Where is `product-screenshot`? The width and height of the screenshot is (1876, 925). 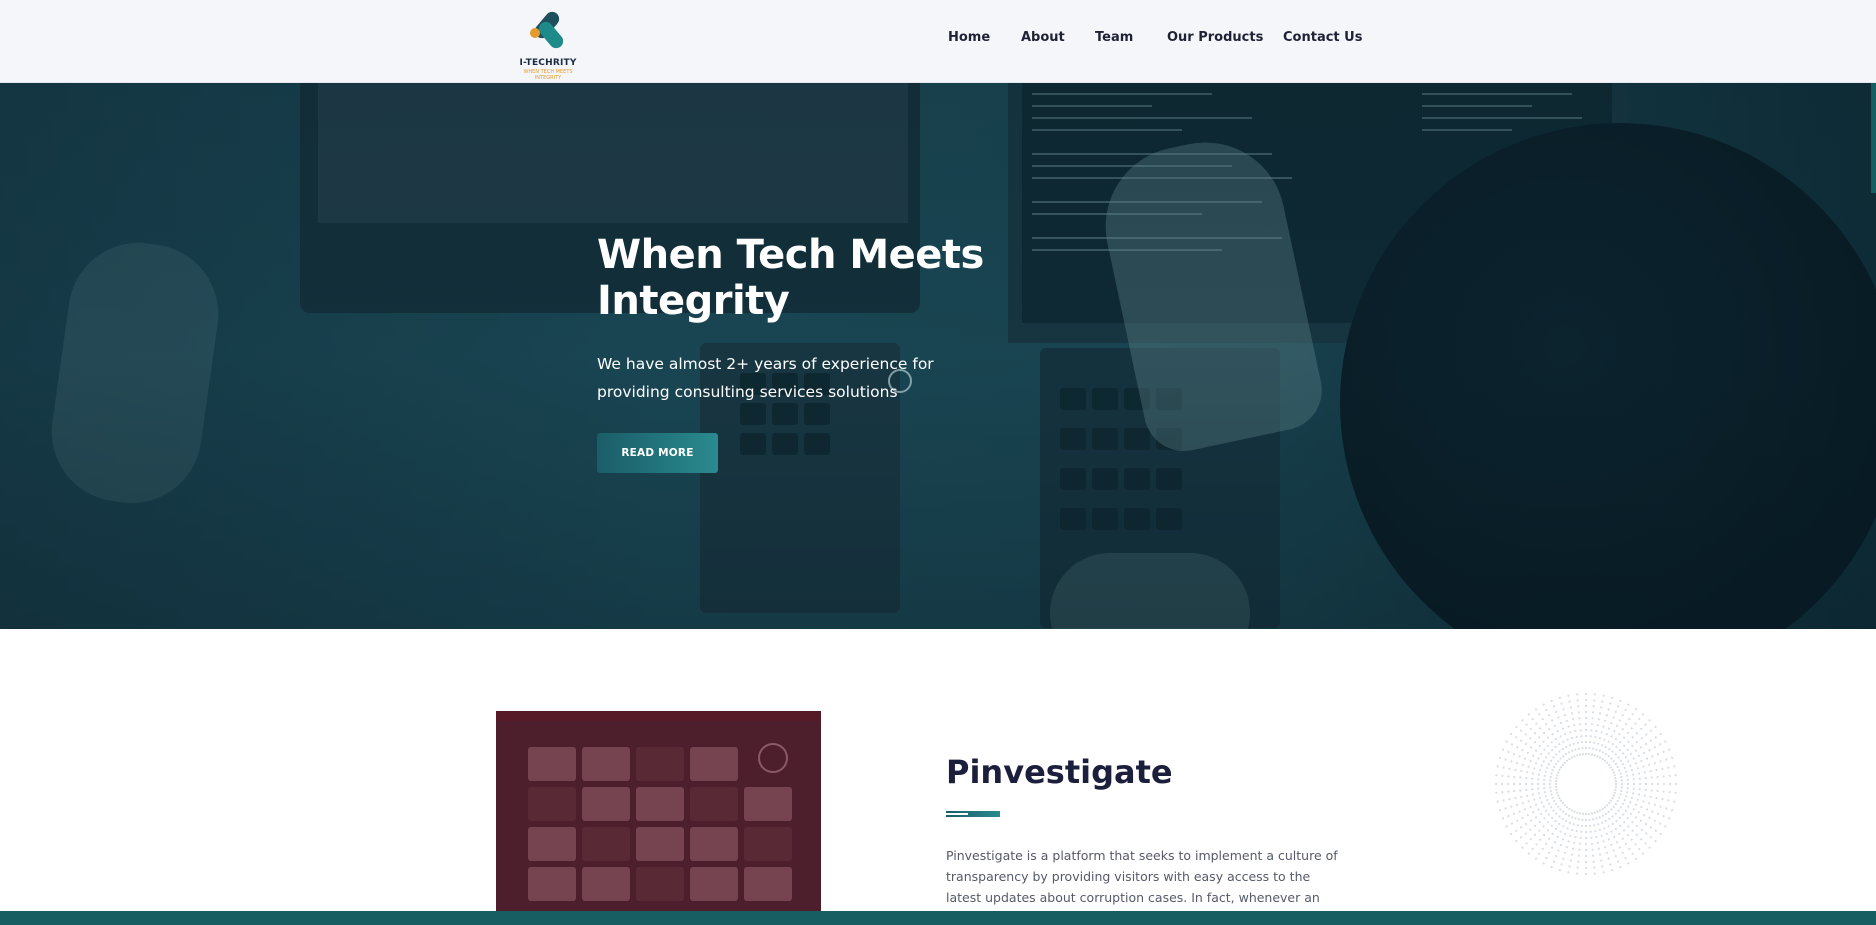 product-screenshot is located at coordinates (658, 818).